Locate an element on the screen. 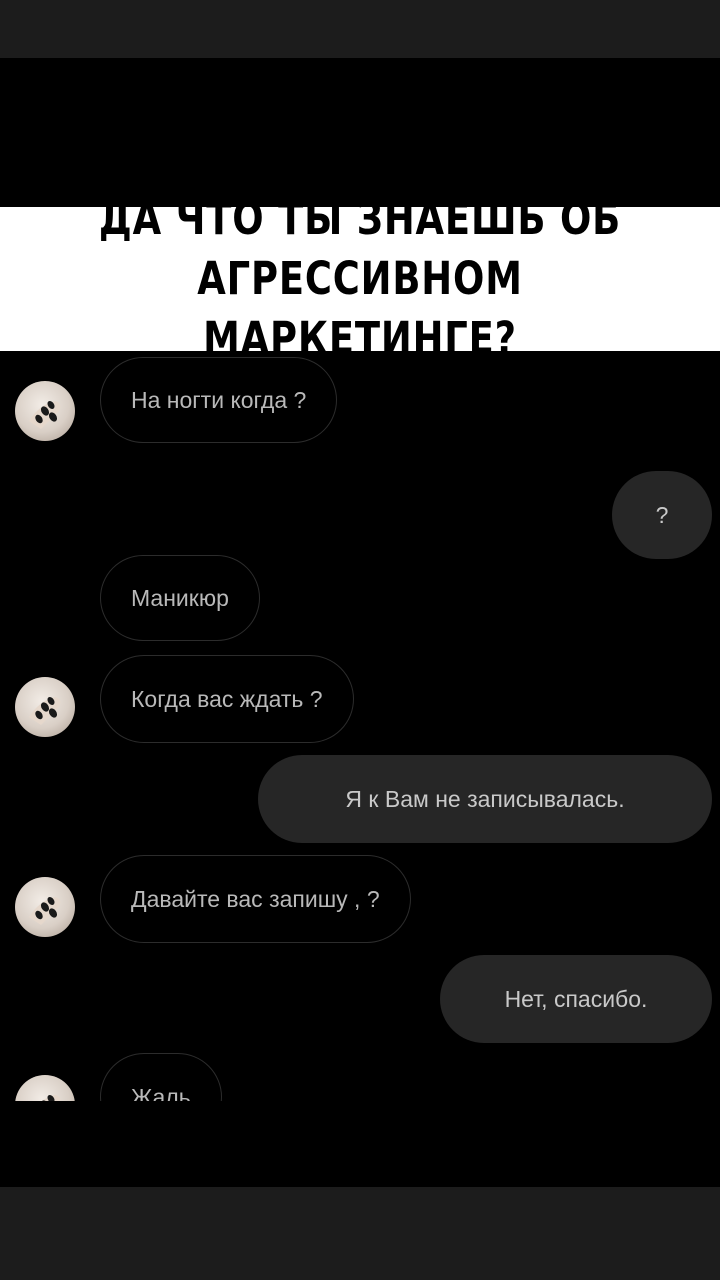 This screenshot has width=720, height=1280. outgoing-message: Нет, спасибо. is located at coordinates (576, 999).